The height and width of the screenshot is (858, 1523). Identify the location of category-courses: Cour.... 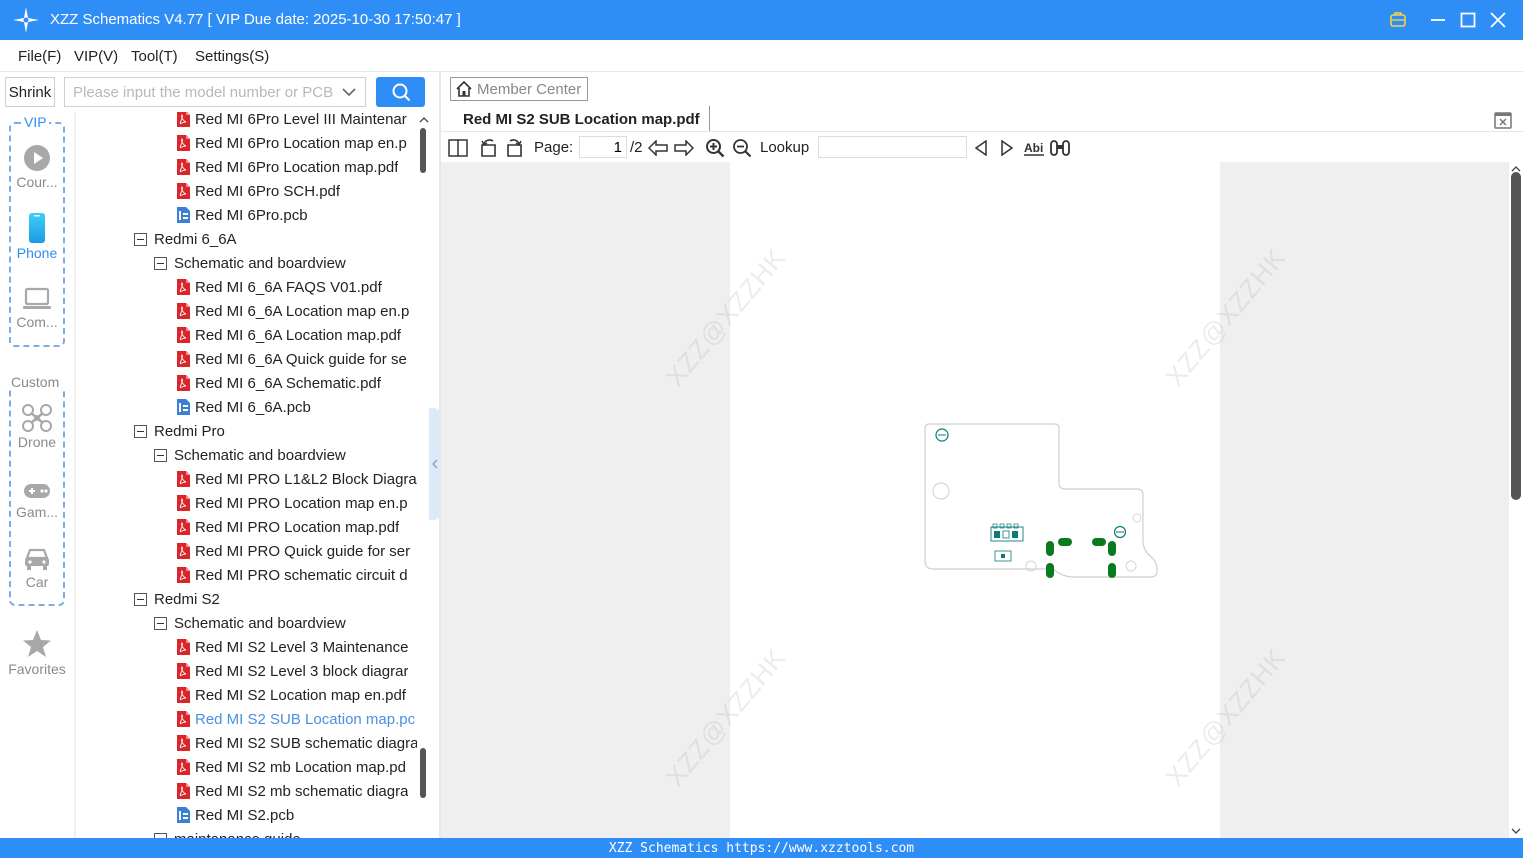
(37, 167).